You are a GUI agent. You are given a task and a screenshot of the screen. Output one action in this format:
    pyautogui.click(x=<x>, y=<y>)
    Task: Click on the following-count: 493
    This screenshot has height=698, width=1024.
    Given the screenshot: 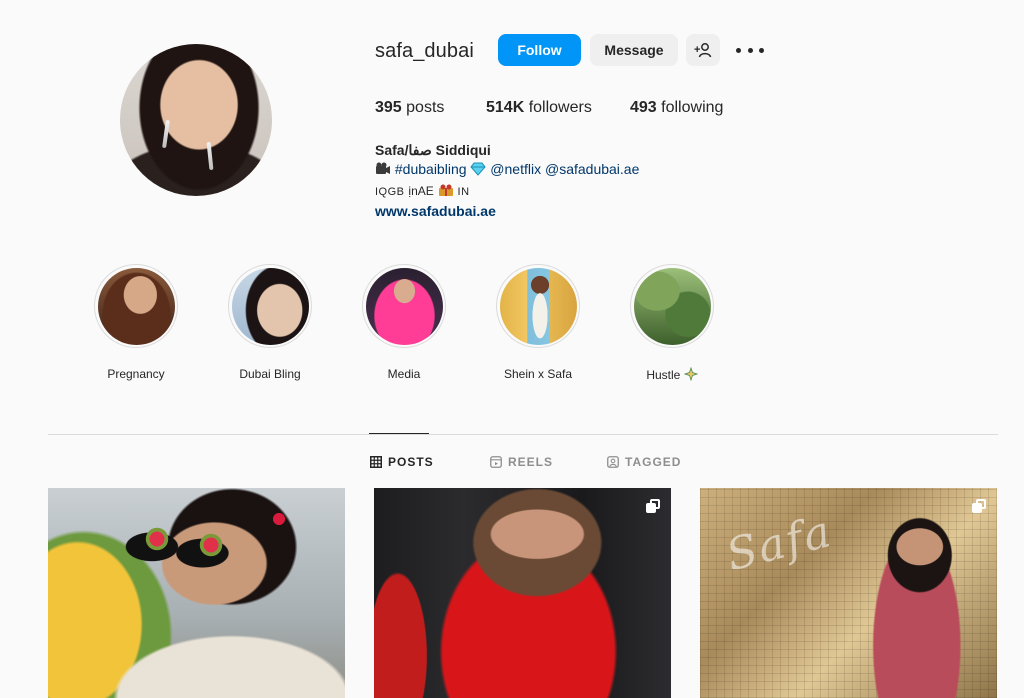 What is the action you would take?
    pyautogui.click(x=643, y=107)
    